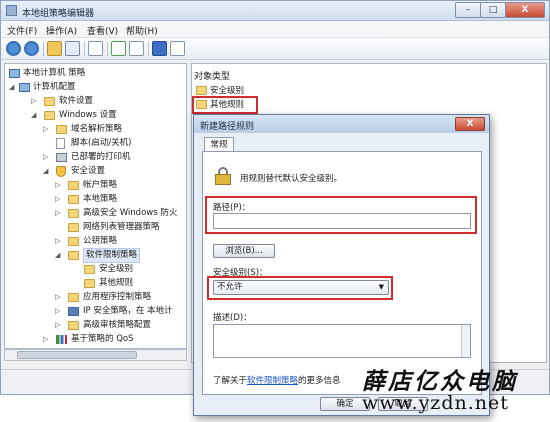  What do you see at coordinates (13, 48) in the screenshot?
I see `back-icon` at bounding box center [13, 48].